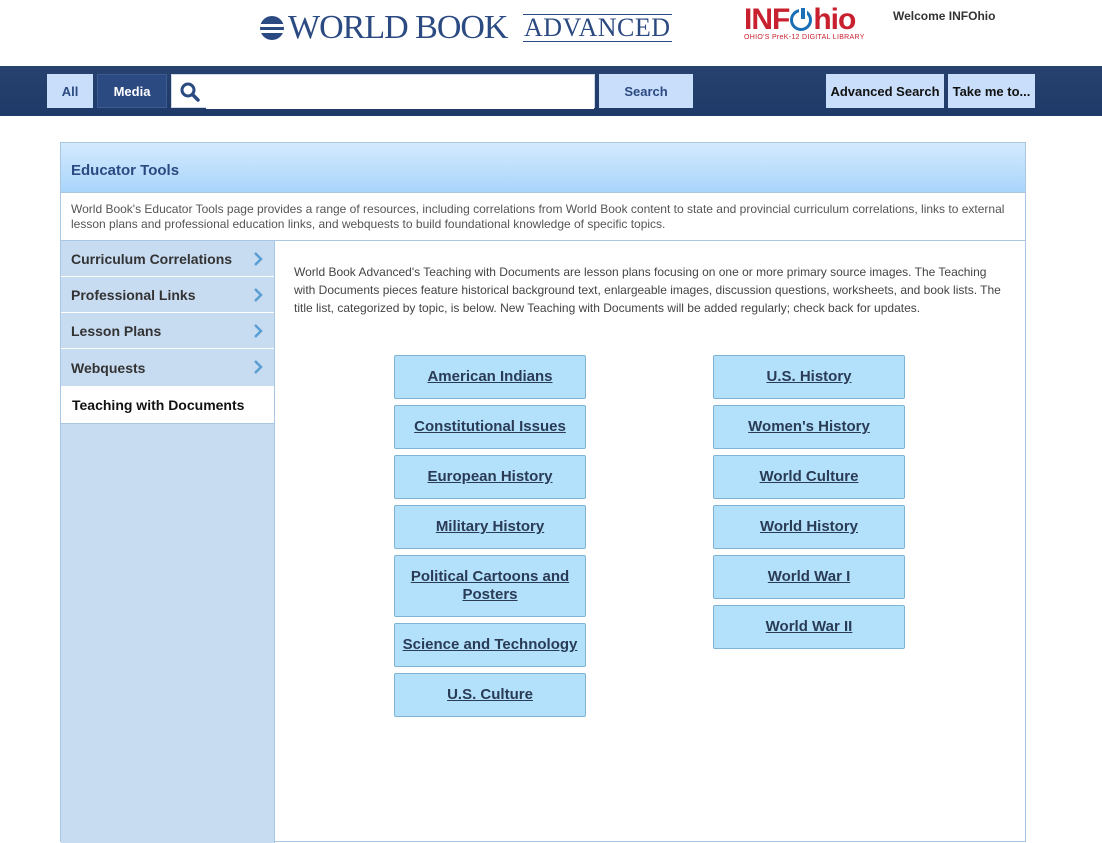  Describe the element at coordinates (116, 330) in the screenshot. I see `sidebar-item-label: Lesson Plans` at that location.